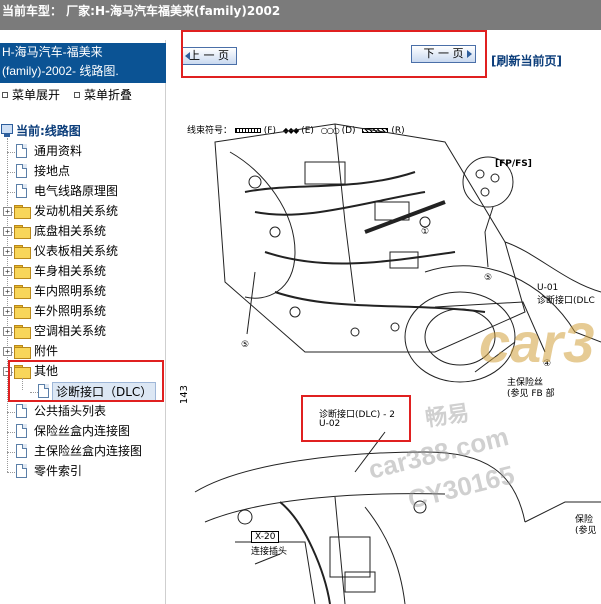 This screenshot has height=604, width=601. What do you see at coordinates (76, 191) in the screenshot?
I see `tree-item-label: 电气线路原理图` at bounding box center [76, 191].